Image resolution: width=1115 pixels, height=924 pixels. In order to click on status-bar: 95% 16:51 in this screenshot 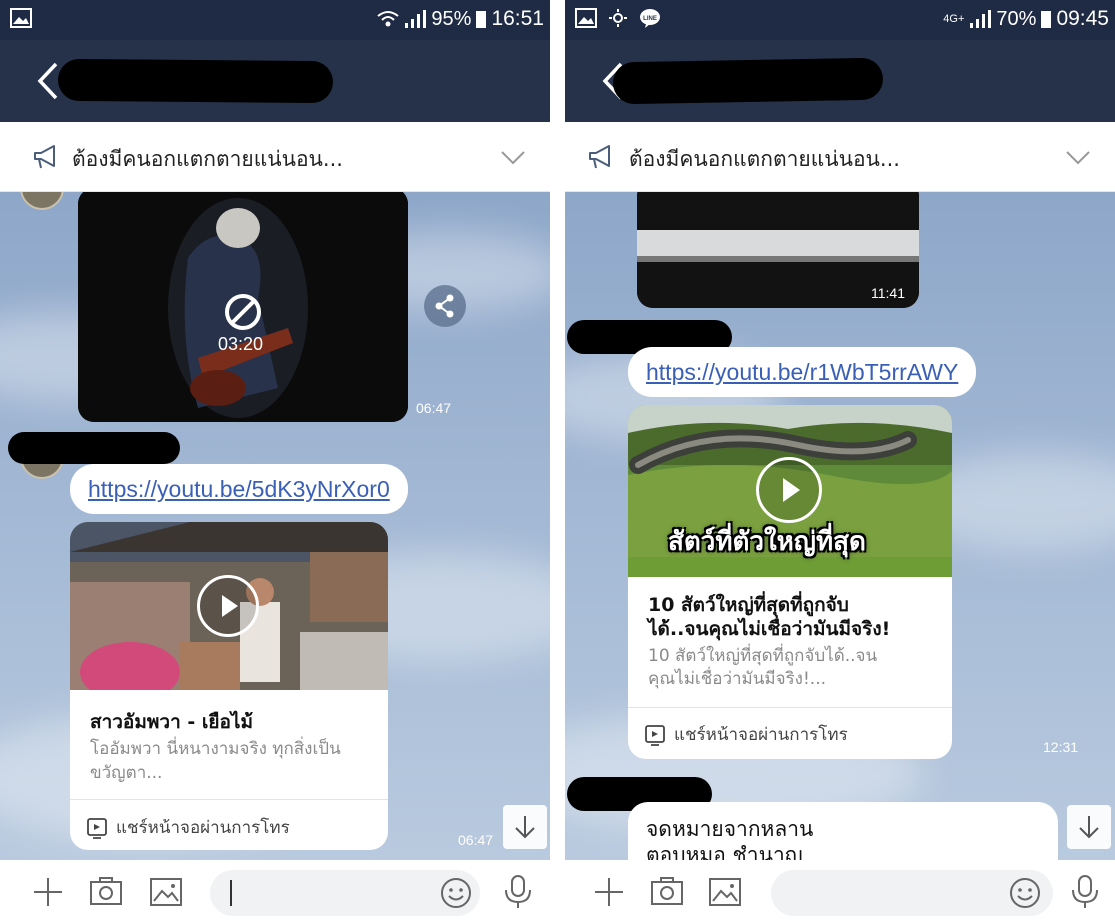, I will do `click(275, 20)`.